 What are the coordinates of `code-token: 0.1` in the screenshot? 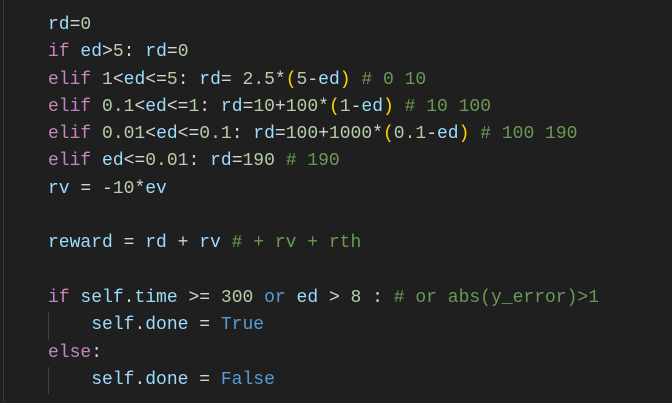 It's located at (215, 134).